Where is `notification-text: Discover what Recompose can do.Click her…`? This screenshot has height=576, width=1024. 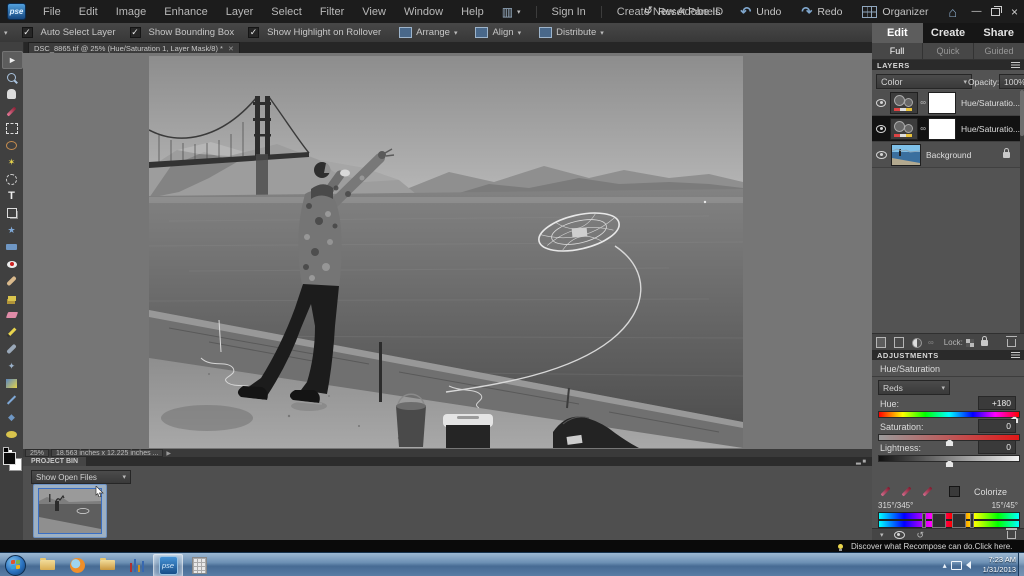
notification-text: Discover what Recompose can do.Click her… is located at coordinates (931, 546).